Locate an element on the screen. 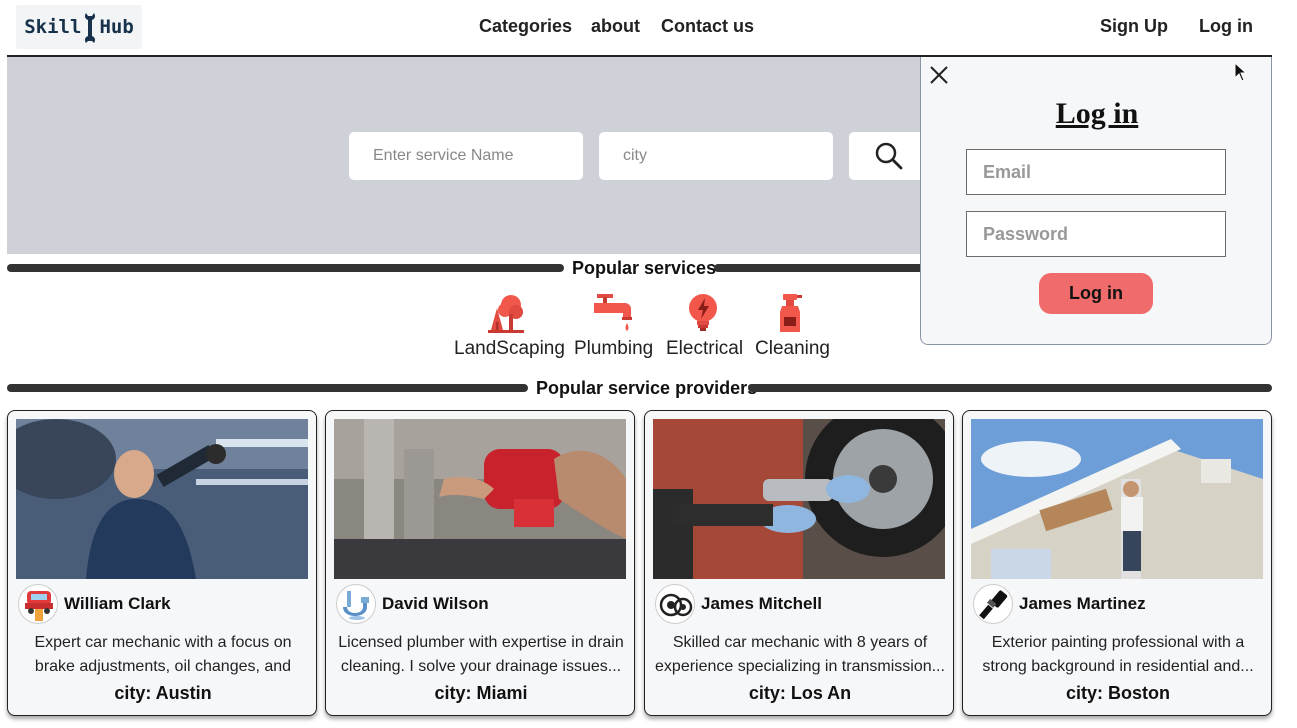 This screenshot has height=728, width=1297. provider-name: David Wilson is located at coordinates (435, 603).